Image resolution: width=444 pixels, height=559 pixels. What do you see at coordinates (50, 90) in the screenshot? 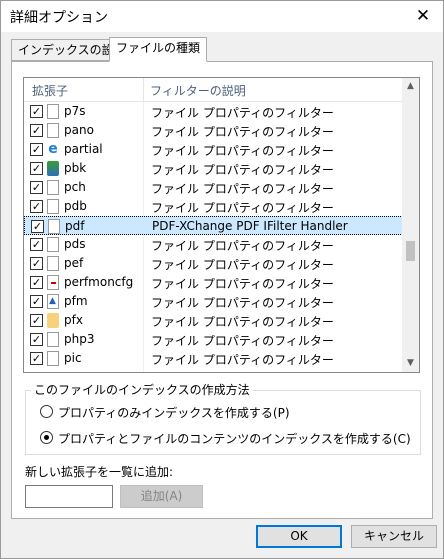
I see `column-header-extension: 拡張子` at bounding box center [50, 90].